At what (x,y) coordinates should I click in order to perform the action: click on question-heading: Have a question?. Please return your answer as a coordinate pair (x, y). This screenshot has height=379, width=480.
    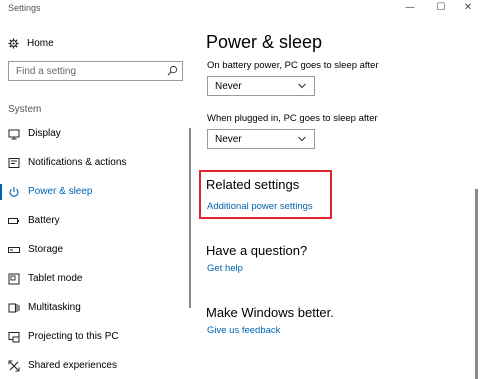
    Looking at the image, I should click on (257, 250).